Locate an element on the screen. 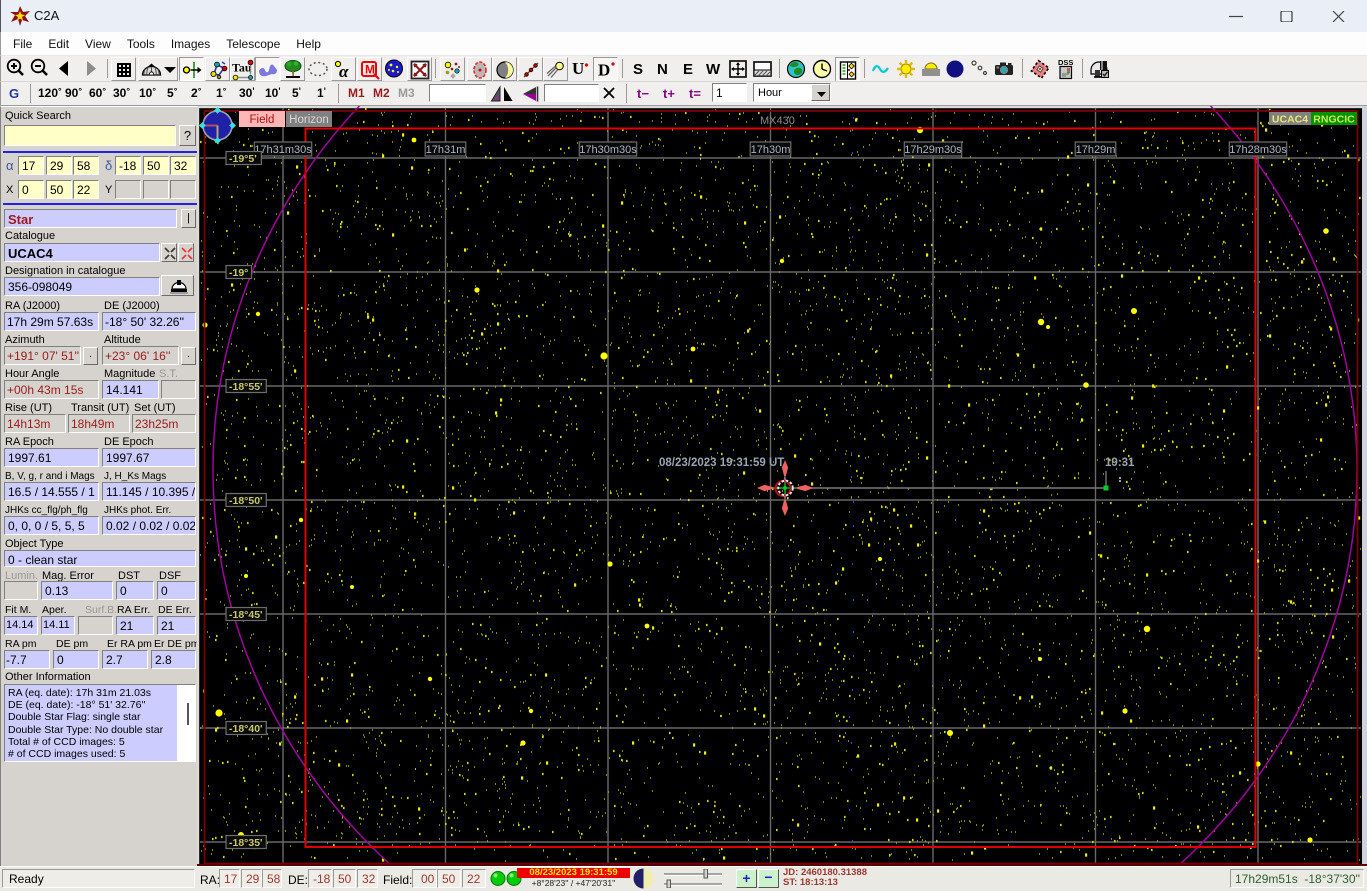  svg-text: 17h31m30s is located at coordinates (283, 150).